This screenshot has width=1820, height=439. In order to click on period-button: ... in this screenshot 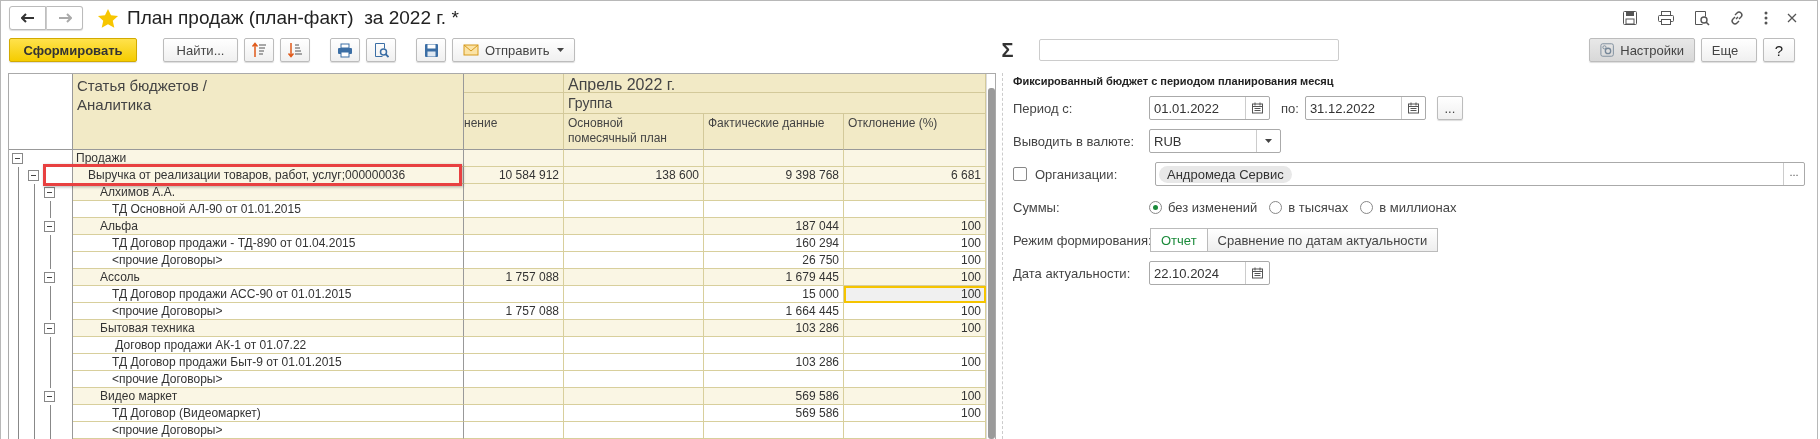, I will do `click(1449, 108)`.